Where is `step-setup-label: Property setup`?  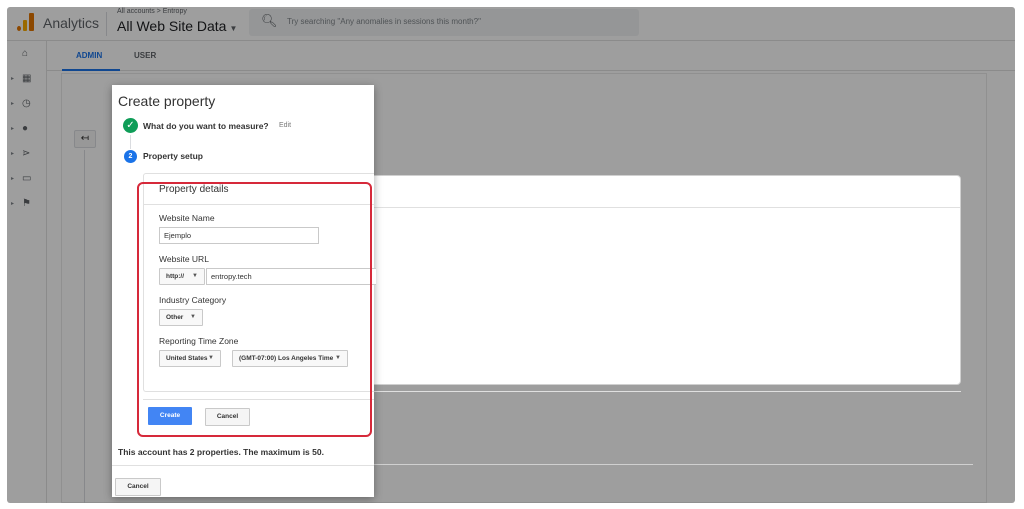 step-setup-label: Property setup is located at coordinates (173, 156).